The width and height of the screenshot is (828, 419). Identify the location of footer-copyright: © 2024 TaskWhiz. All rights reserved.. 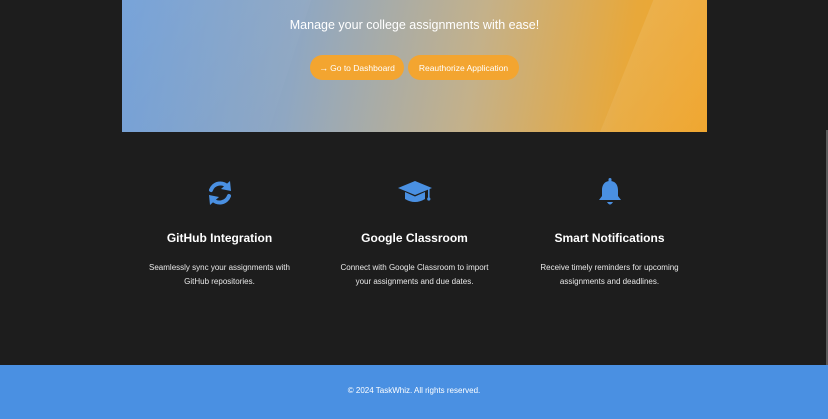
(414, 390).